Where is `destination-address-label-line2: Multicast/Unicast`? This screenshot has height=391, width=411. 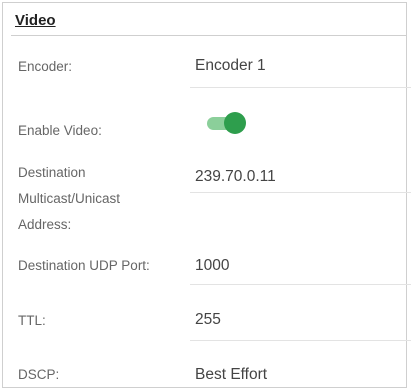
destination-address-label-line2: Multicast/Unicast is located at coordinates (69, 198).